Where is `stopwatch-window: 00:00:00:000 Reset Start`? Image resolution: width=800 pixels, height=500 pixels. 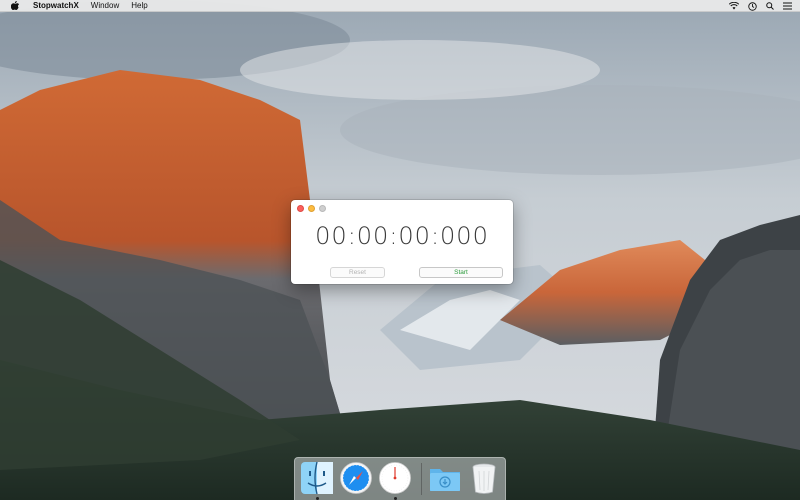
stopwatch-window: 00:00:00:000 Reset Start is located at coordinates (402, 242).